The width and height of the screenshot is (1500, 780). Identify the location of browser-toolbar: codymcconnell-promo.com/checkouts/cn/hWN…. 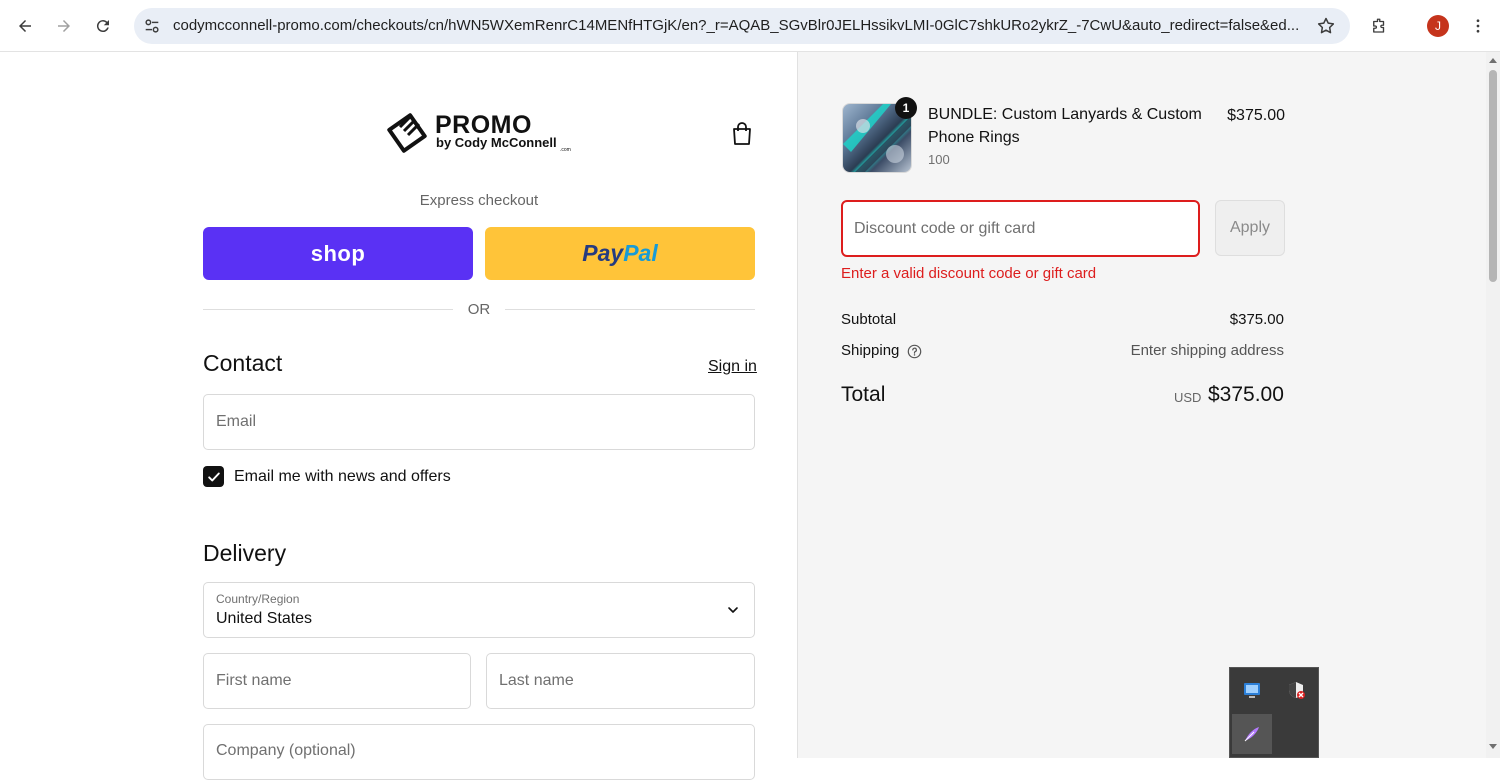
(750, 26).